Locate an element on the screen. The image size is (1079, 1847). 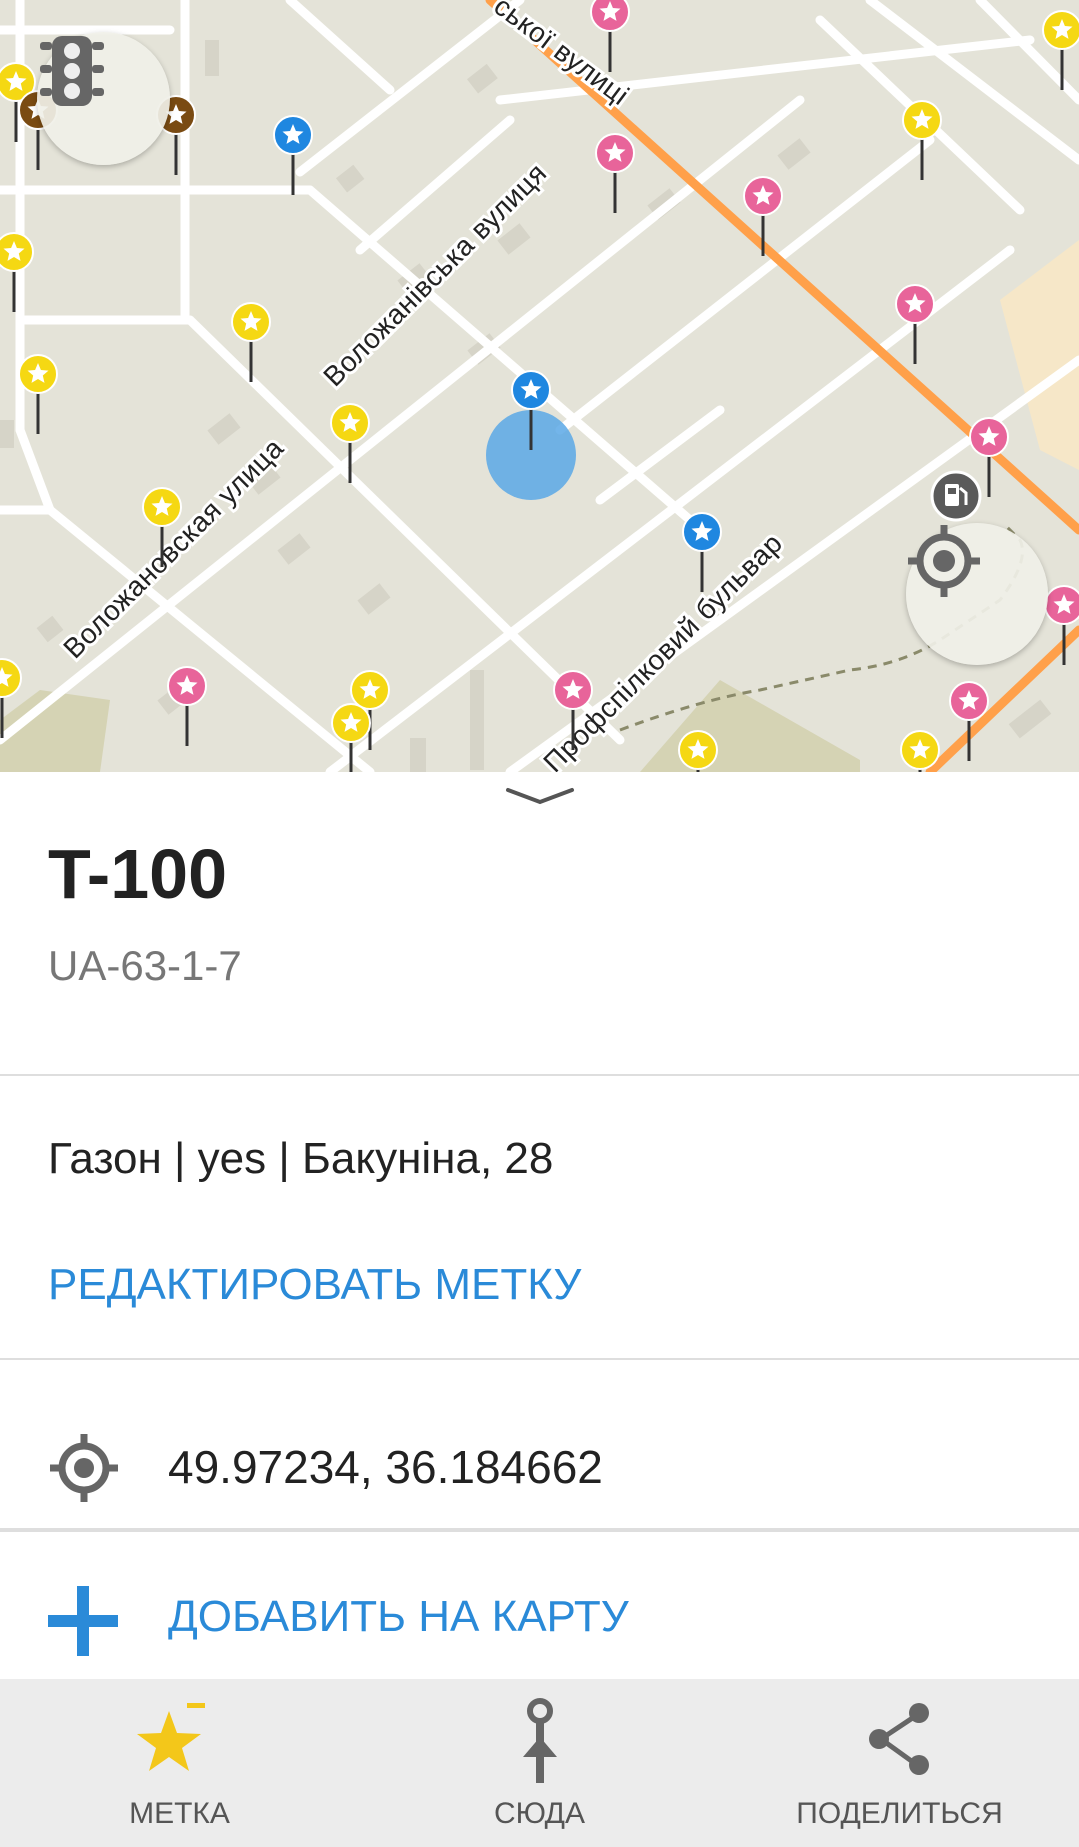
coordinates-text: 49.97234, 36.184662 is located at coordinates (385, 1467).